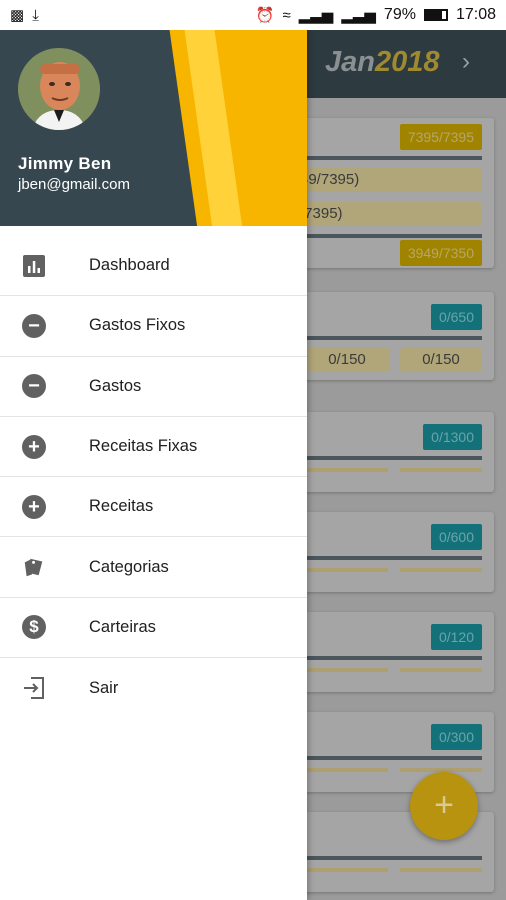  I want to click on menu-item-carteiras: $ Carteiras, so click(153, 628).